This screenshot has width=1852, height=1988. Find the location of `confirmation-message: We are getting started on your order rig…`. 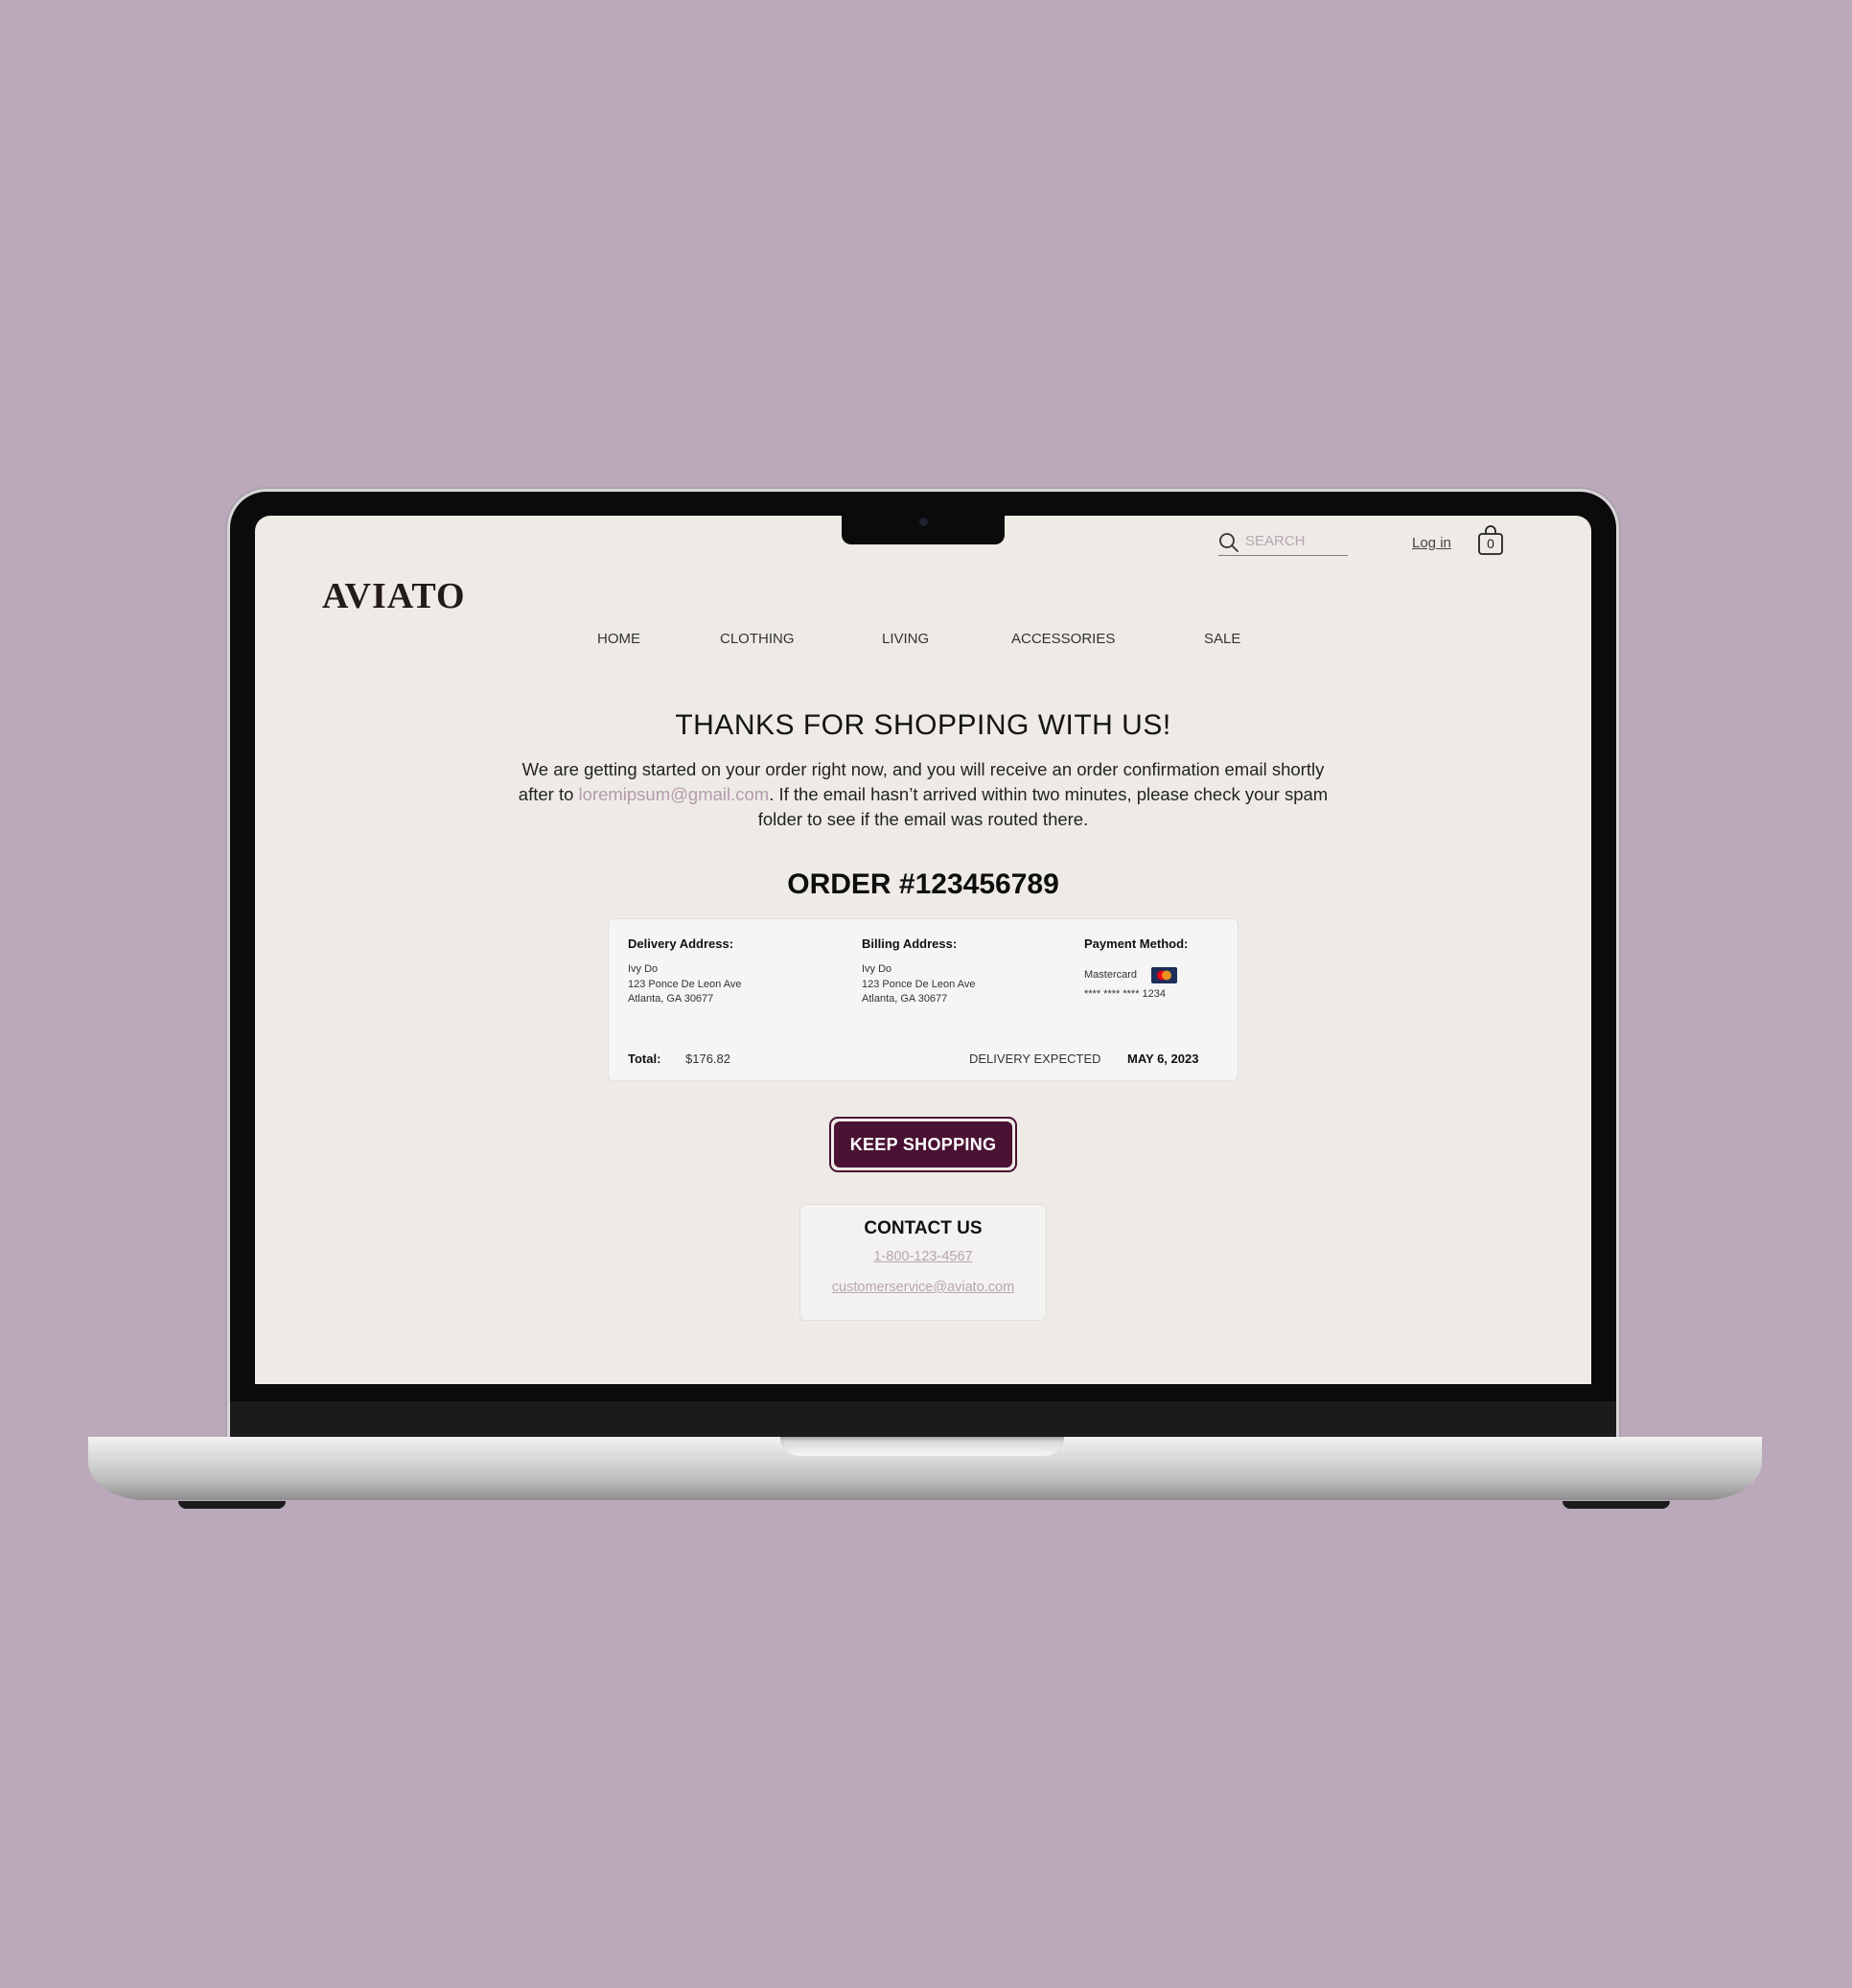

confirmation-message: We are getting started on your order rig… is located at coordinates (923, 795).